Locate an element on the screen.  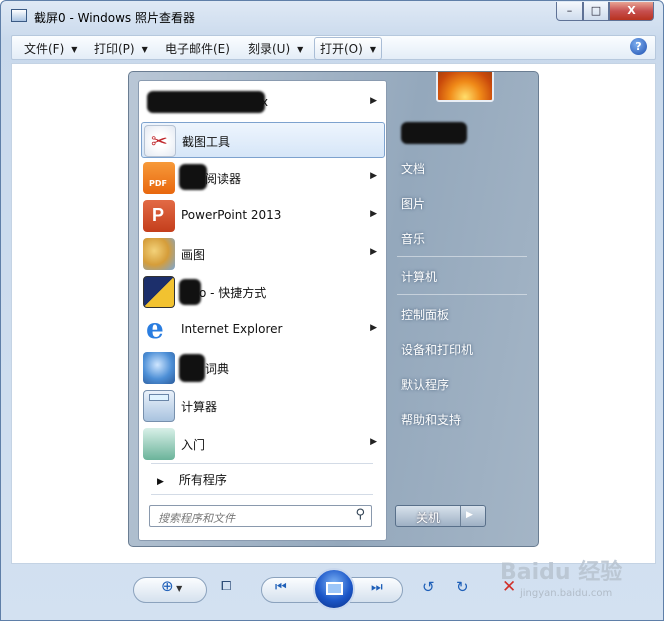
file-menu-label: 文件(F) is located at coordinates (44, 49).